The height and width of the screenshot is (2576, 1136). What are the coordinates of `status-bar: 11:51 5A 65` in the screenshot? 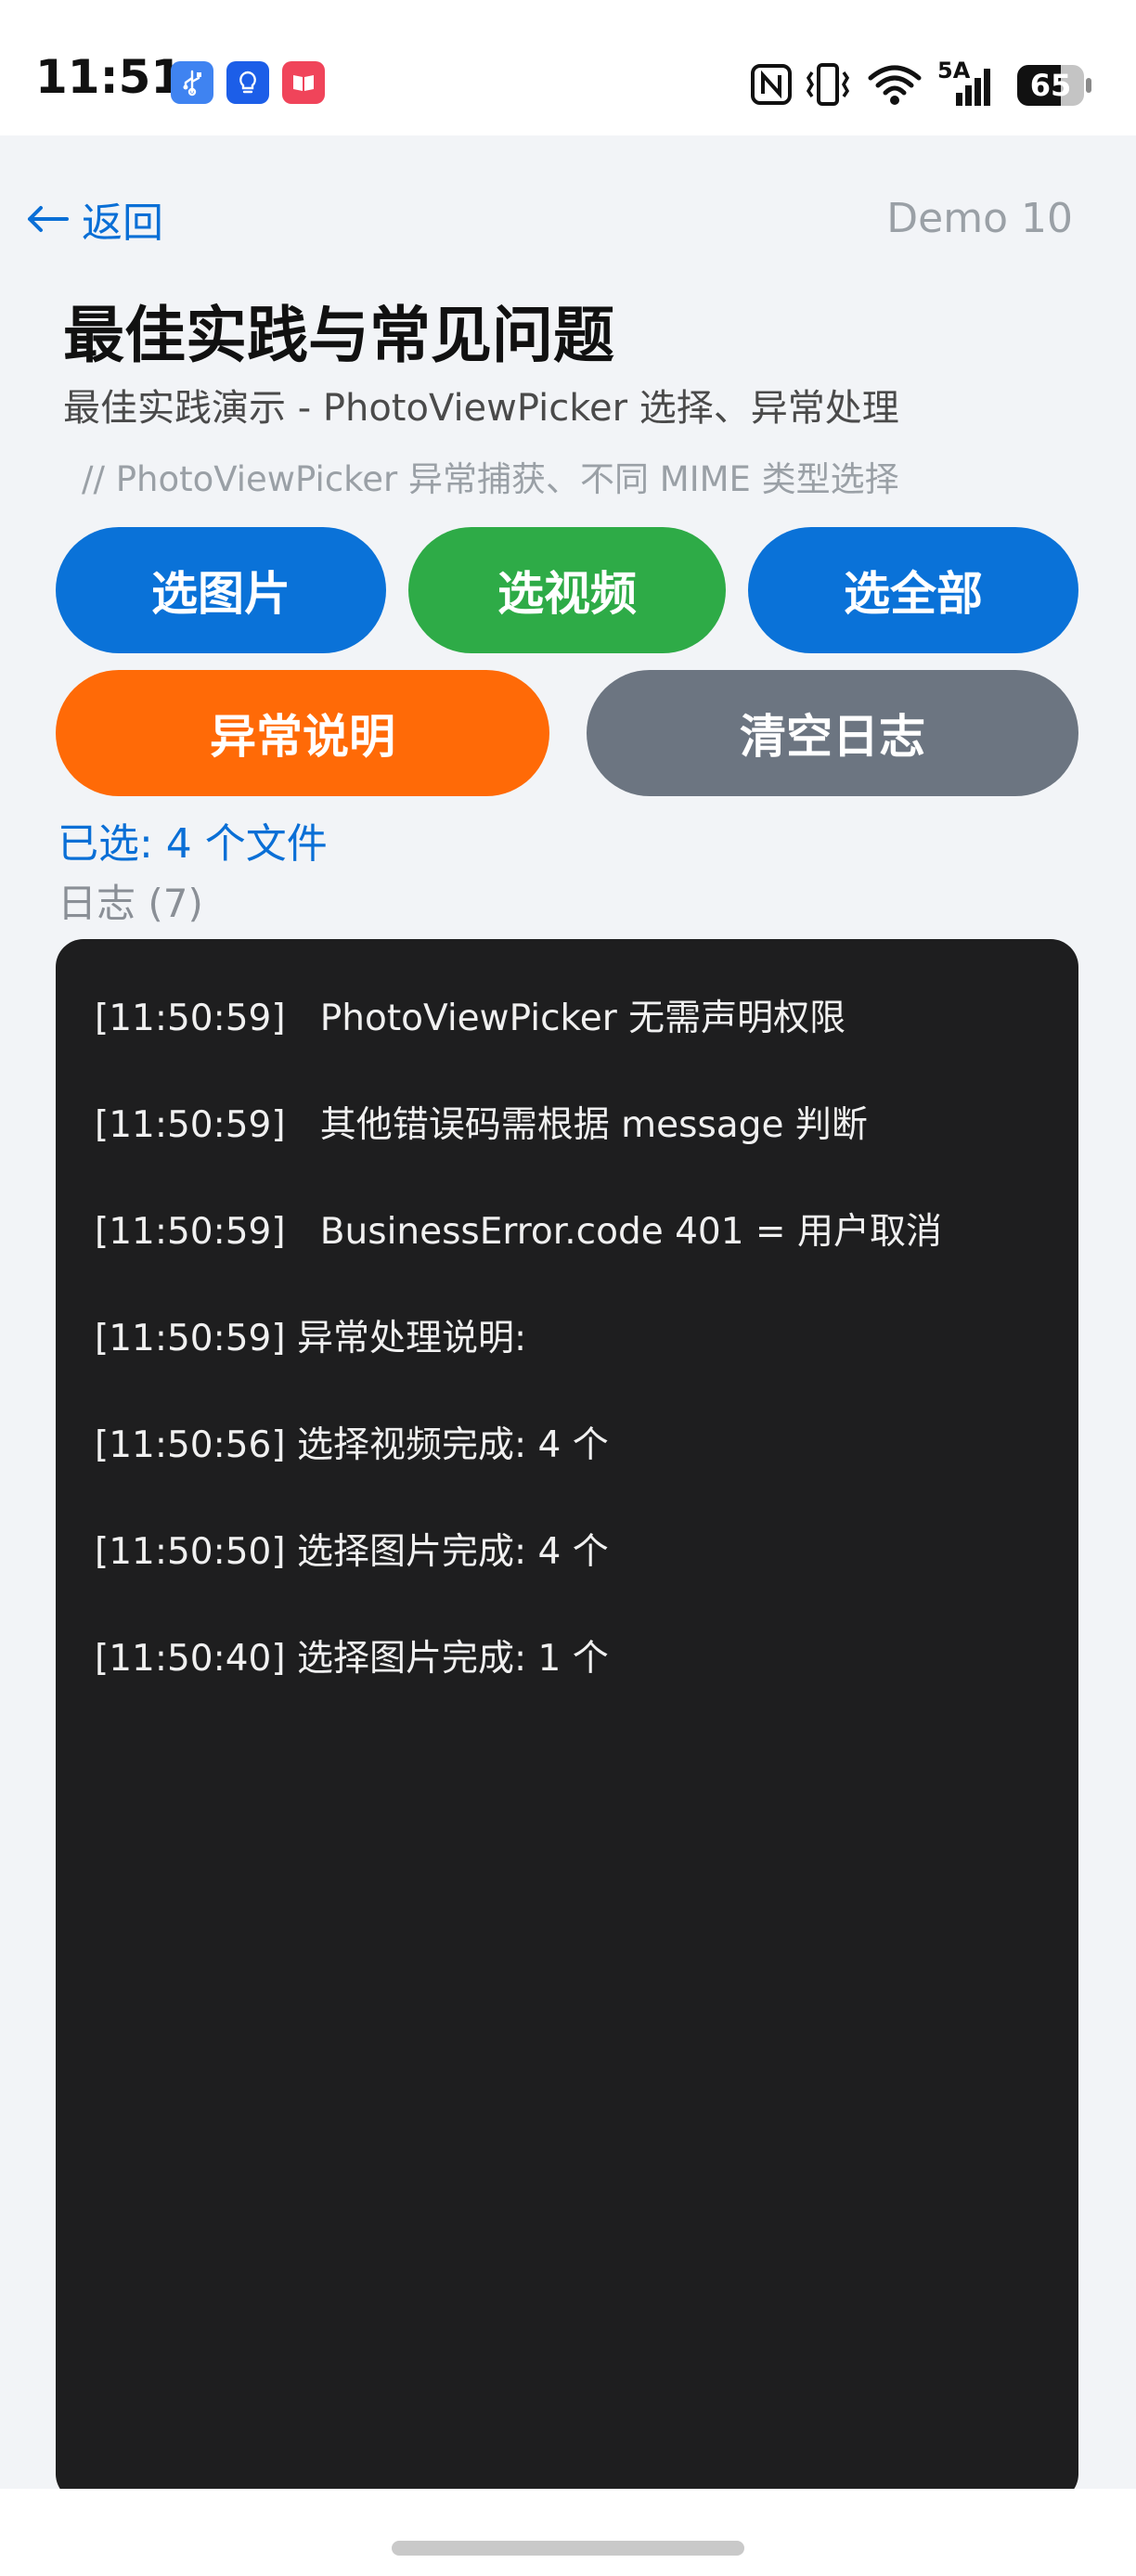 It's located at (568, 67).